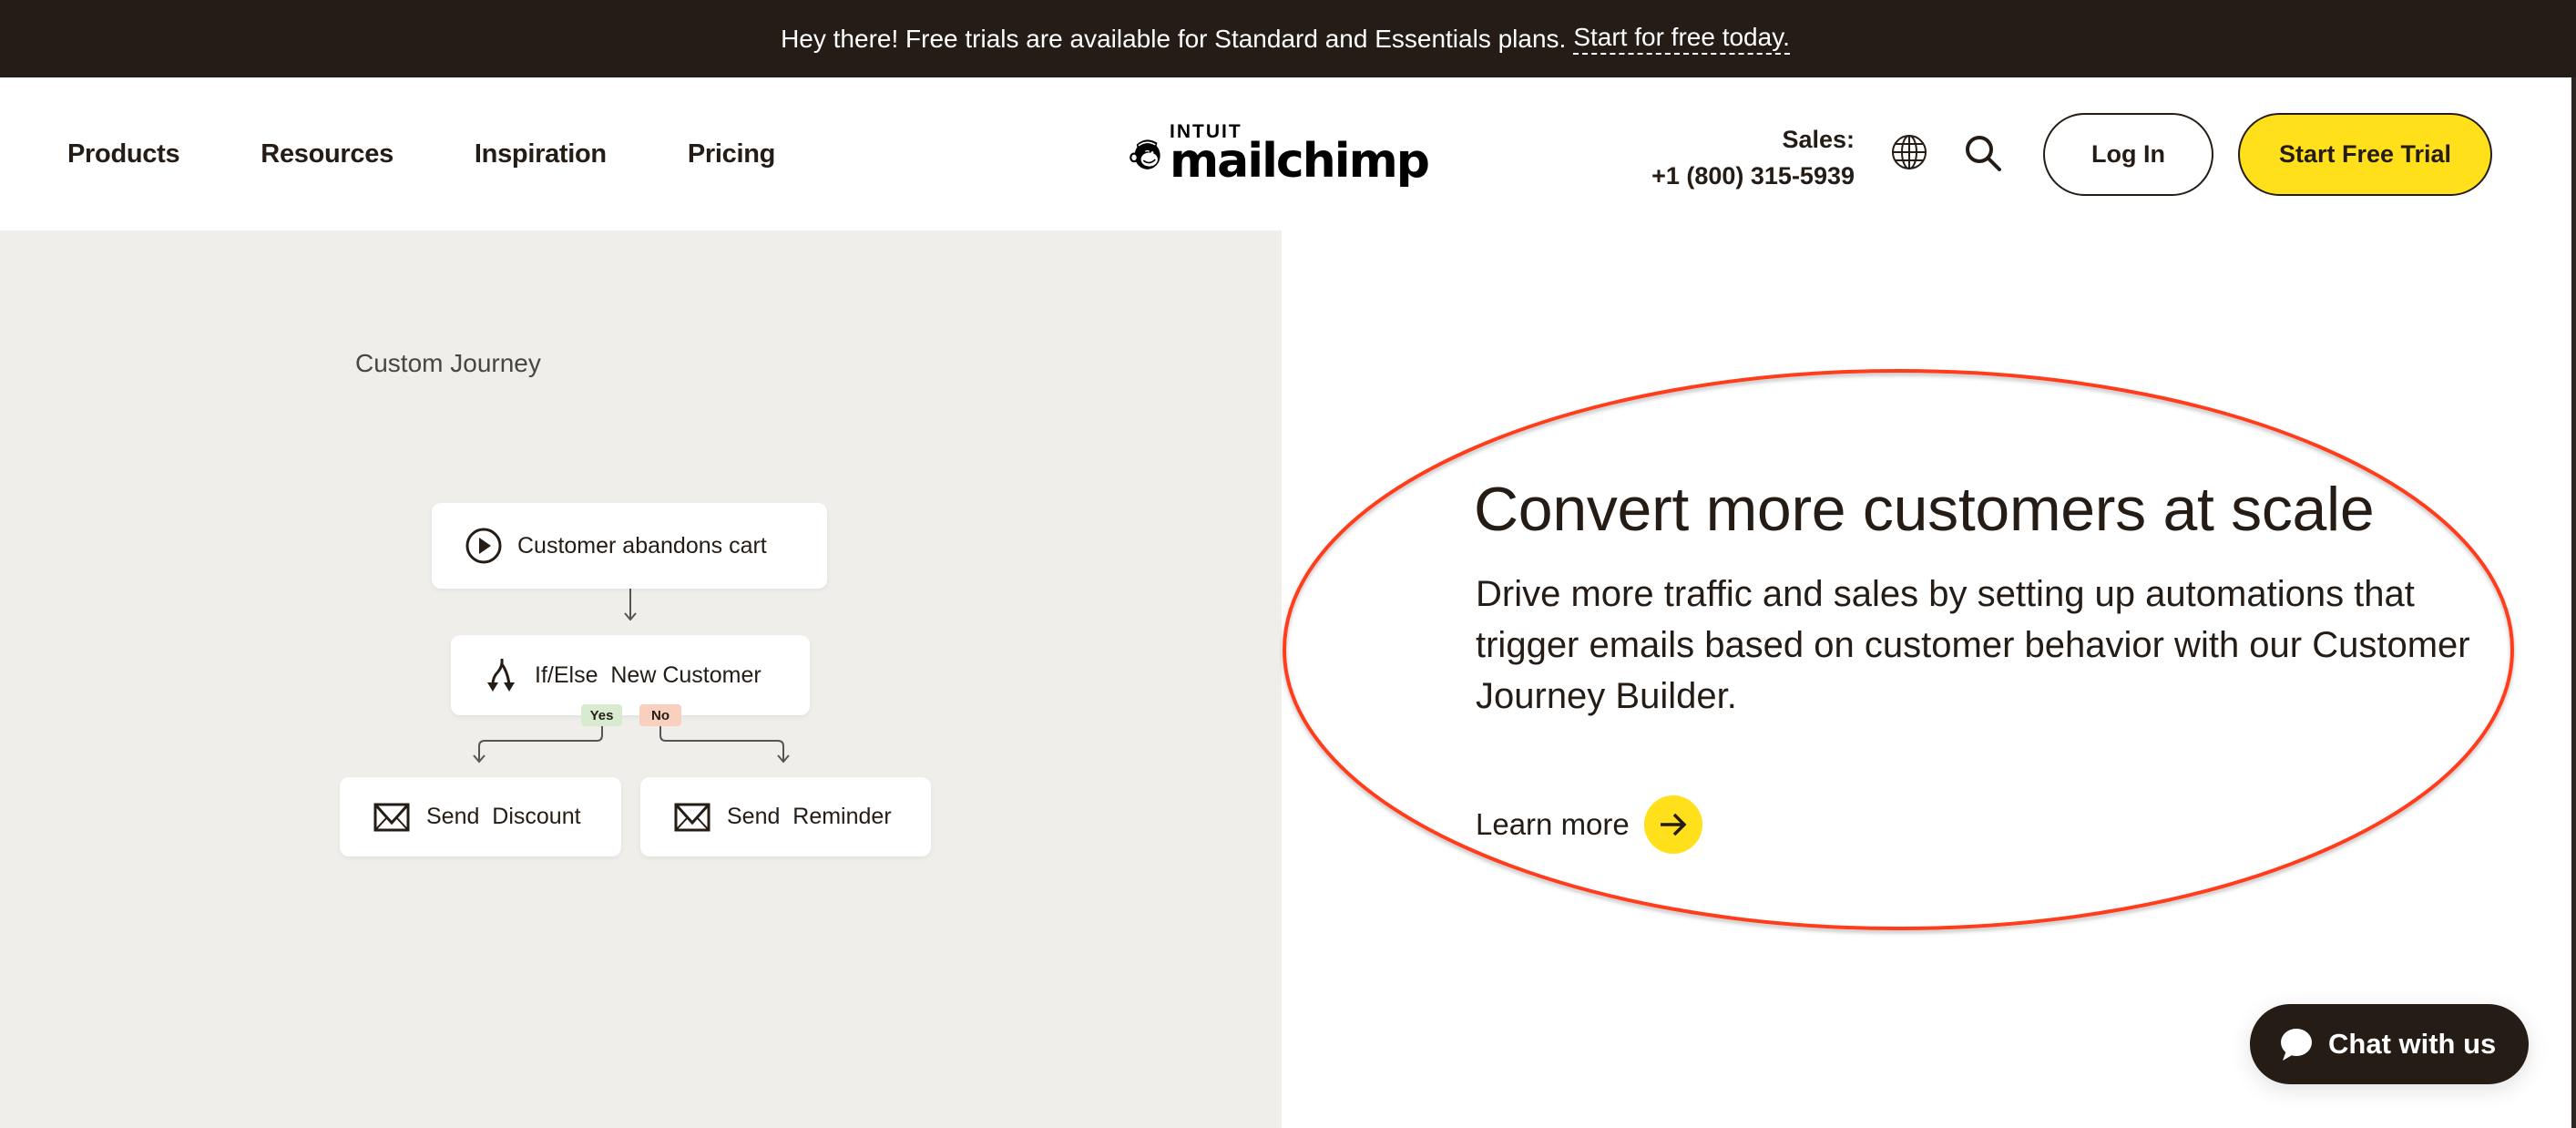 The image size is (2576, 1128). What do you see at coordinates (123, 154) in the screenshot?
I see `nav-item-products: Products` at bounding box center [123, 154].